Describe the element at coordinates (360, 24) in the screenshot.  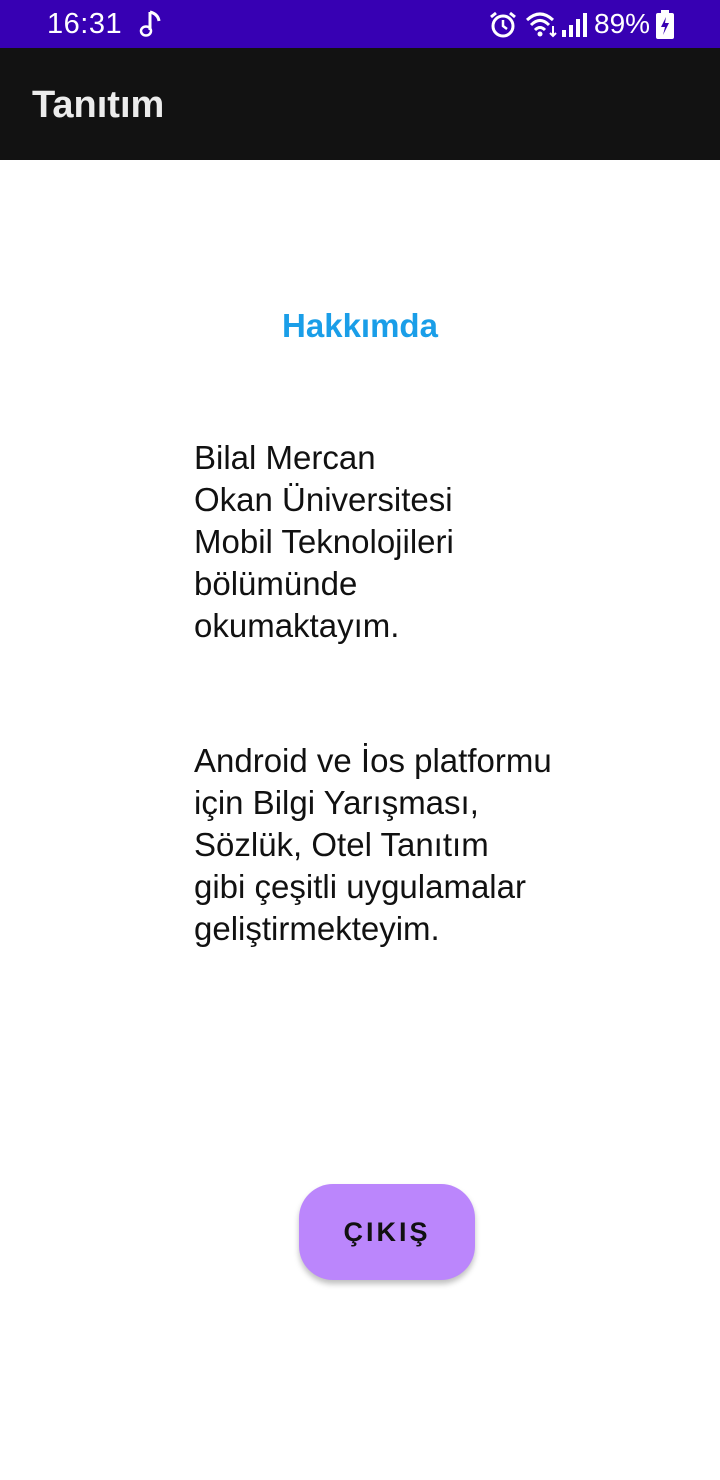
I see `status-bar: 16:31 89%` at that location.